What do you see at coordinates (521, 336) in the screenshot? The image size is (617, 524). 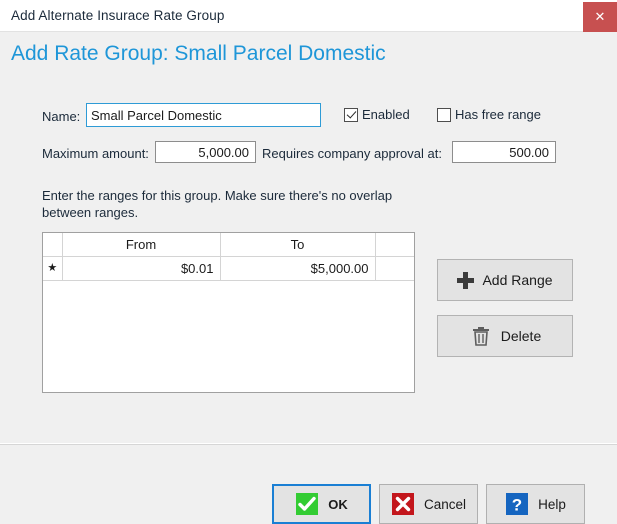 I see `delete-button-label: Delete` at bounding box center [521, 336].